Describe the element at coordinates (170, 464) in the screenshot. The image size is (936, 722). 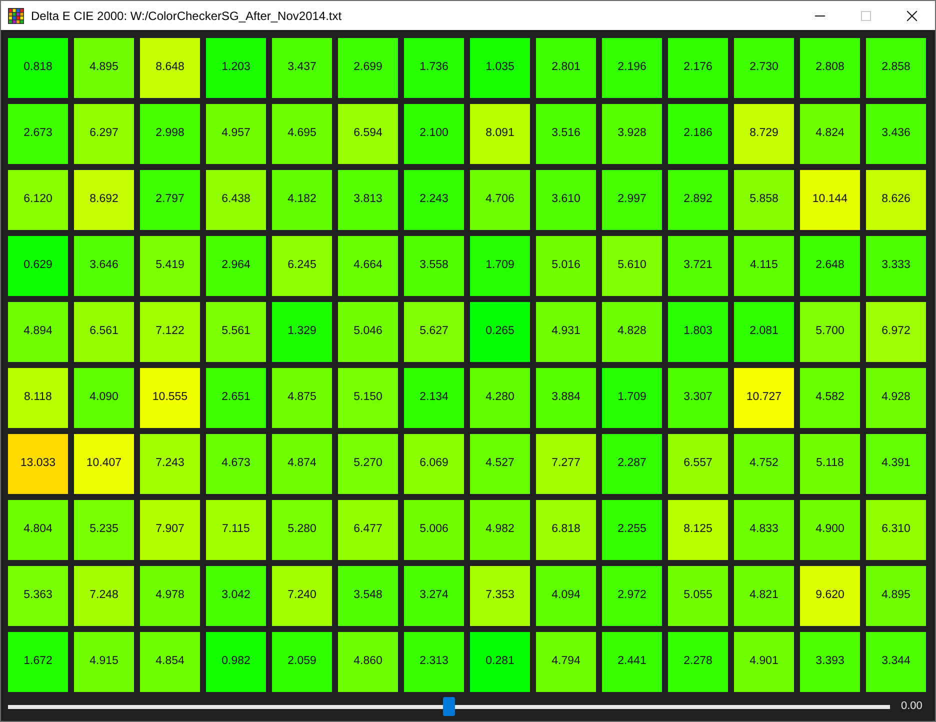
I see `color-patch: 7.243` at that location.